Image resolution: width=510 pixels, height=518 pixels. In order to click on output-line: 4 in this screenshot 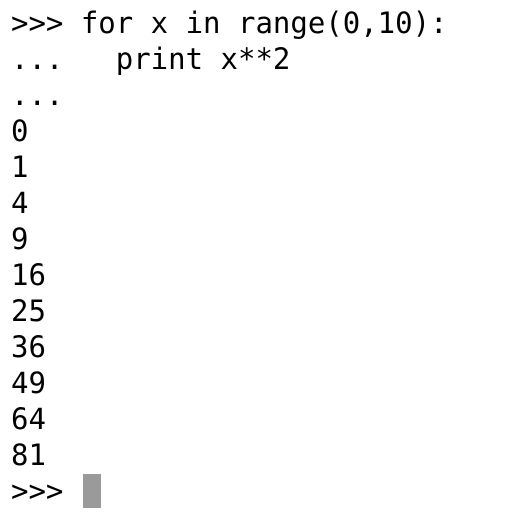, I will do `click(260, 203)`.